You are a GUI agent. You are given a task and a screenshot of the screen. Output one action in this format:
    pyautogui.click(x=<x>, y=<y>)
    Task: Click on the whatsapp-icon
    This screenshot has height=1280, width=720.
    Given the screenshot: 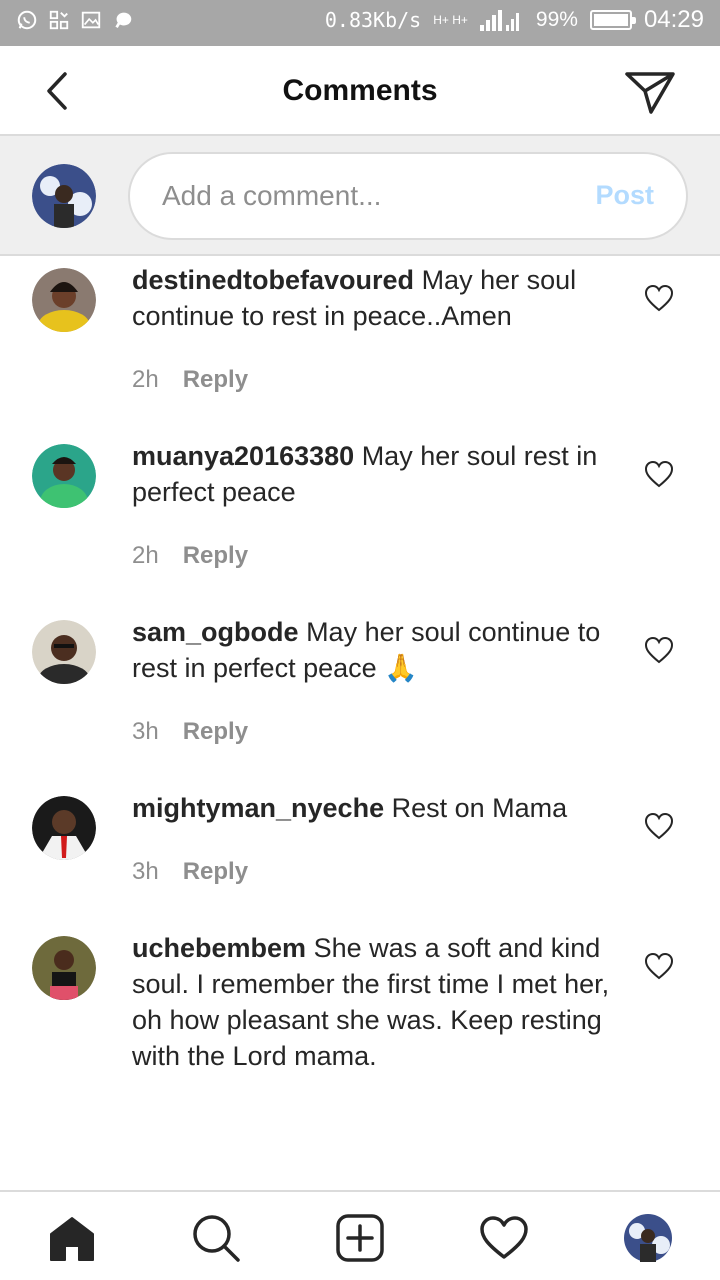 What is the action you would take?
    pyautogui.click(x=27, y=20)
    